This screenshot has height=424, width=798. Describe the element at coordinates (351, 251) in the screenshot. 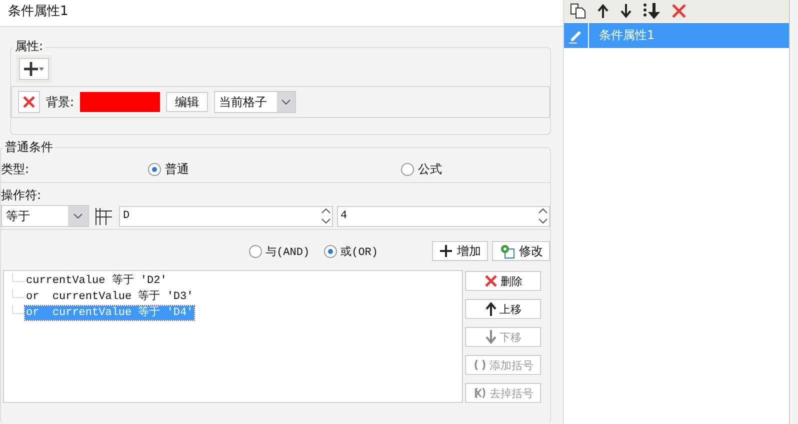

I see `radio-option: 或(OR)` at that location.